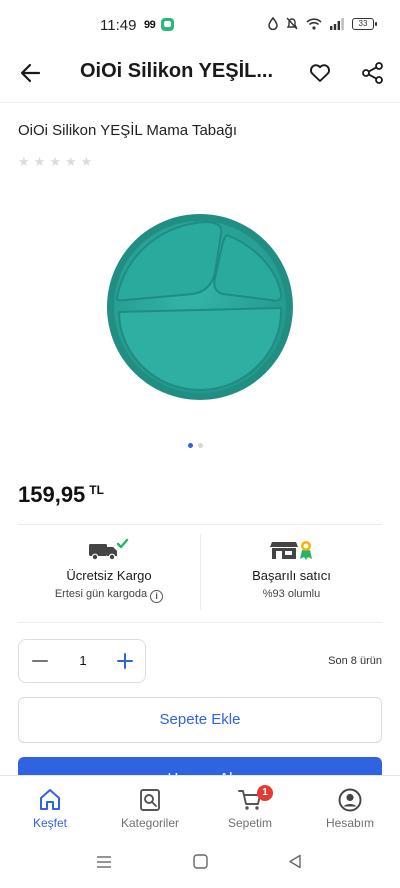  What do you see at coordinates (290, 550) in the screenshot?
I see `store-award-icon` at bounding box center [290, 550].